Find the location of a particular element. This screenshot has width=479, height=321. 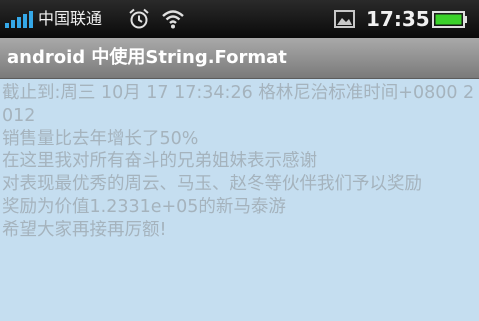

text-line-reward: 对表现最优秀的周云、马玉、赵冬等伙伴我们予以奖励 is located at coordinates (212, 184).